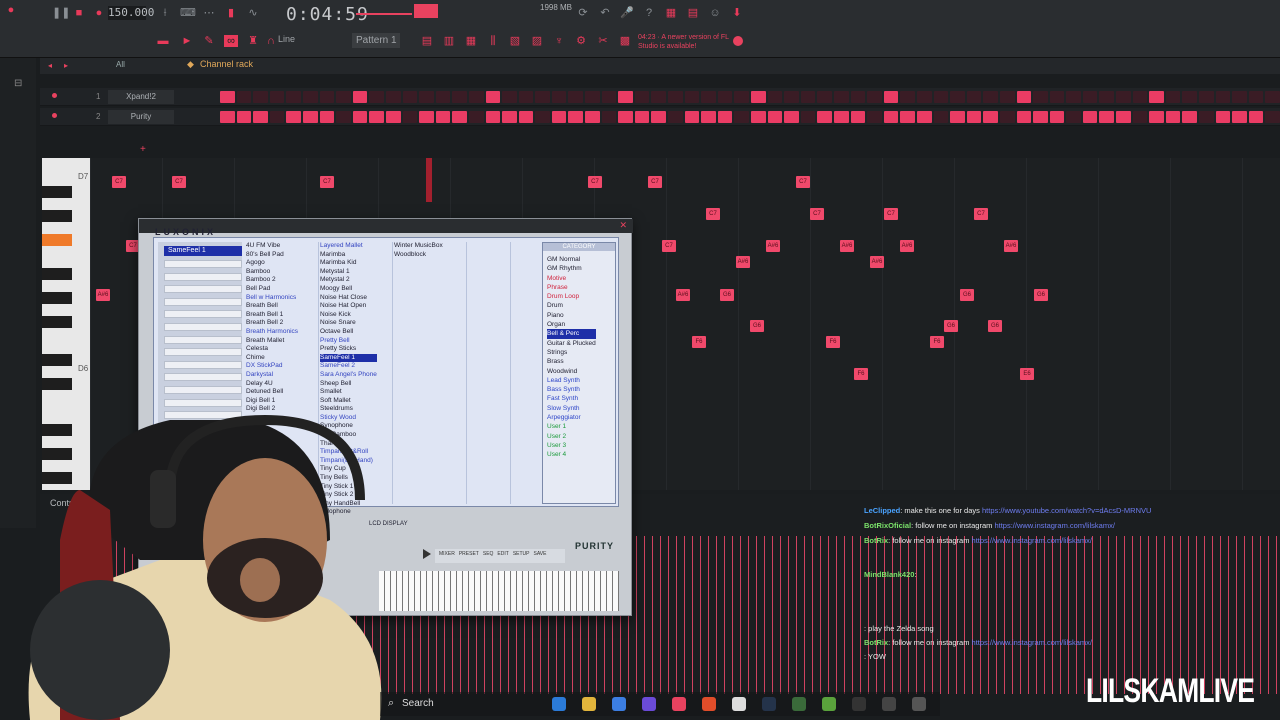 This screenshot has width=1280, height=720. Describe the element at coordinates (649, 704) in the screenshot. I see `discord-icon` at that location.